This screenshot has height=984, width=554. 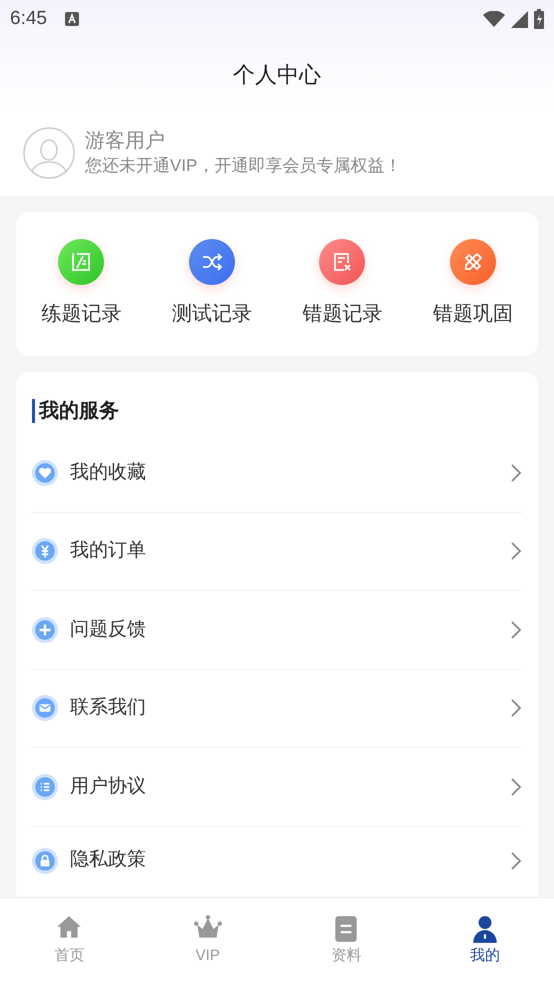 What do you see at coordinates (243, 166) in the screenshot?
I see `vip-prompt: 您还未开通VIP，开通即享会员专属权益！` at bounding box center [243, 166].